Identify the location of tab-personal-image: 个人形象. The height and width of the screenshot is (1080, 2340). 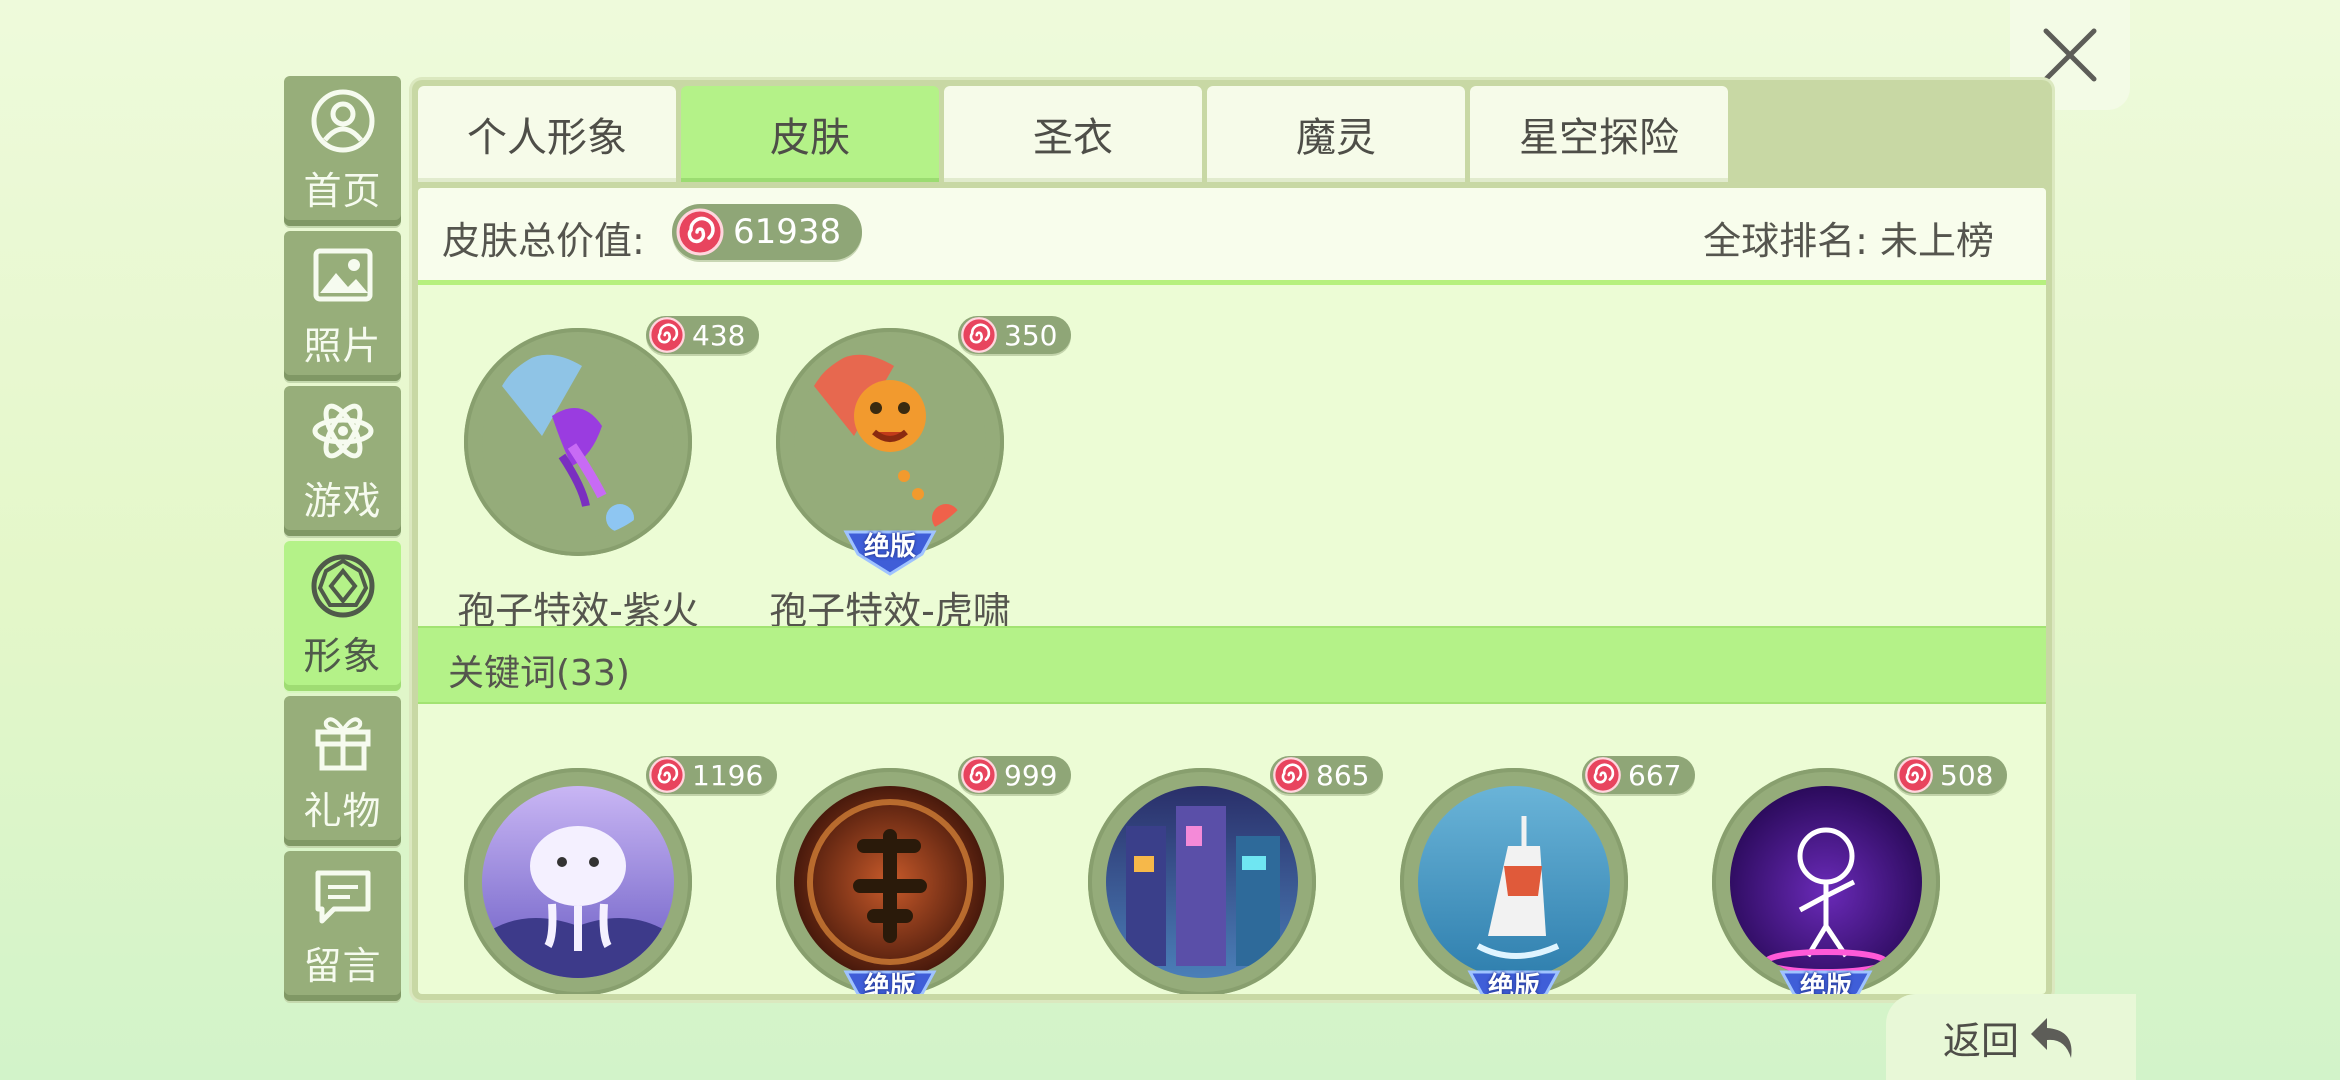
(547, 134).